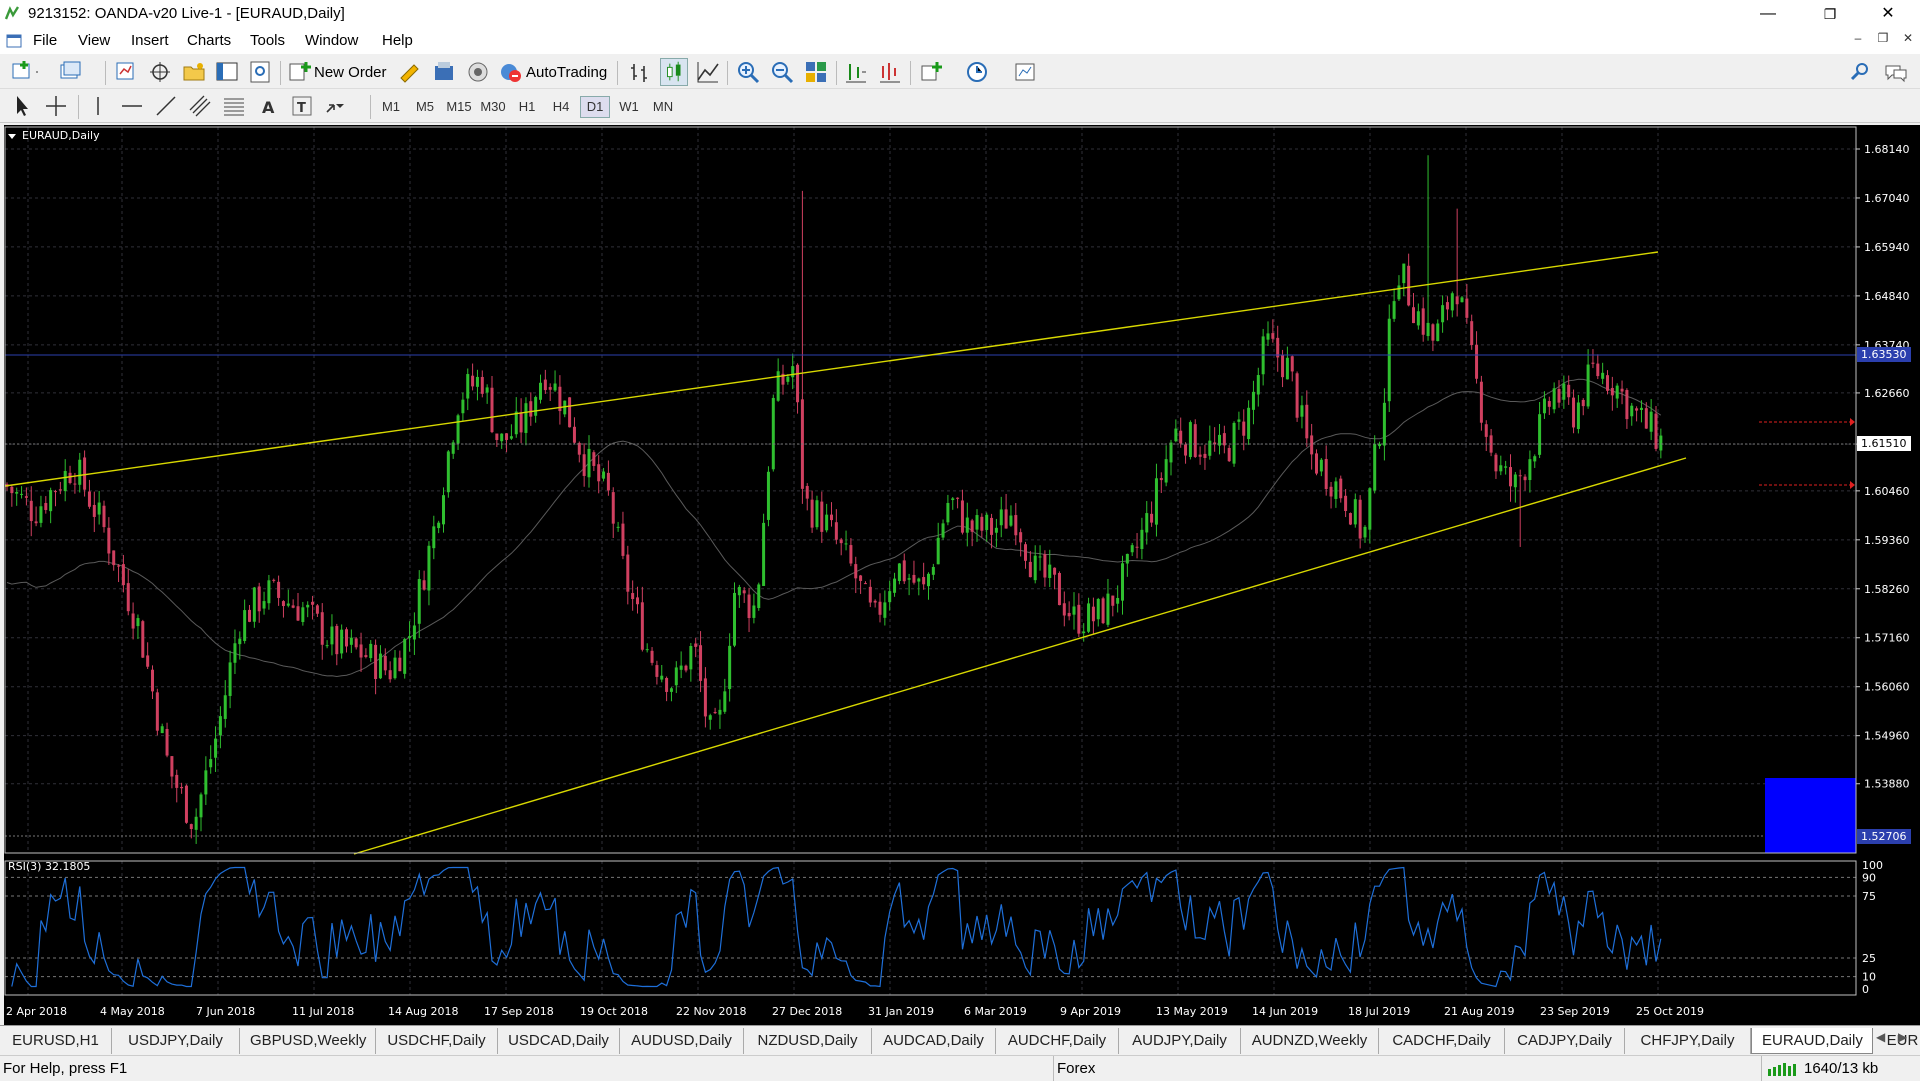  I want to click on close-button: ✕, so click(1888, 14).